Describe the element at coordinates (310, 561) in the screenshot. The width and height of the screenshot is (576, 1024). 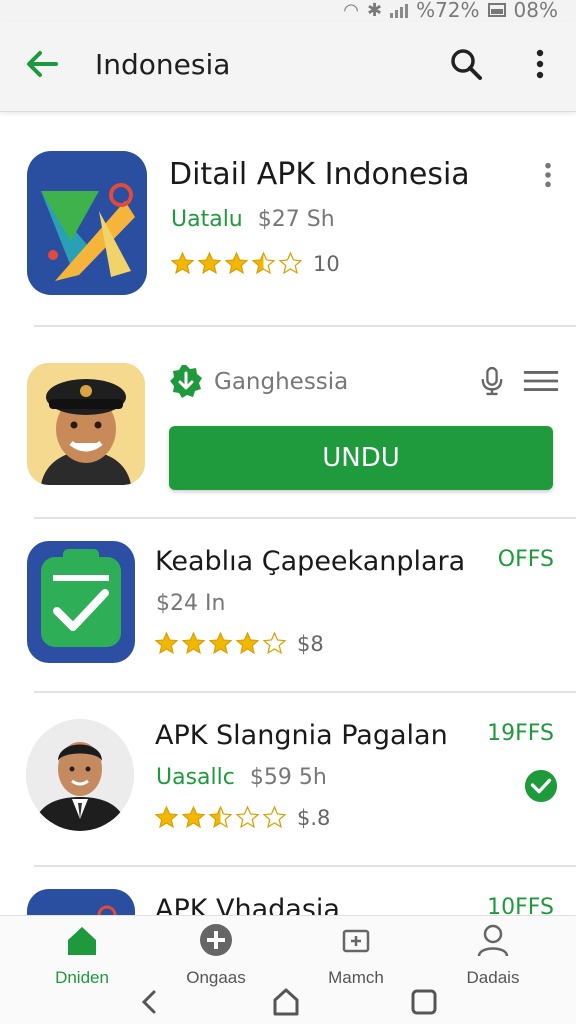
I see `app-name: Keablıa Çapeekanplara` at that location.